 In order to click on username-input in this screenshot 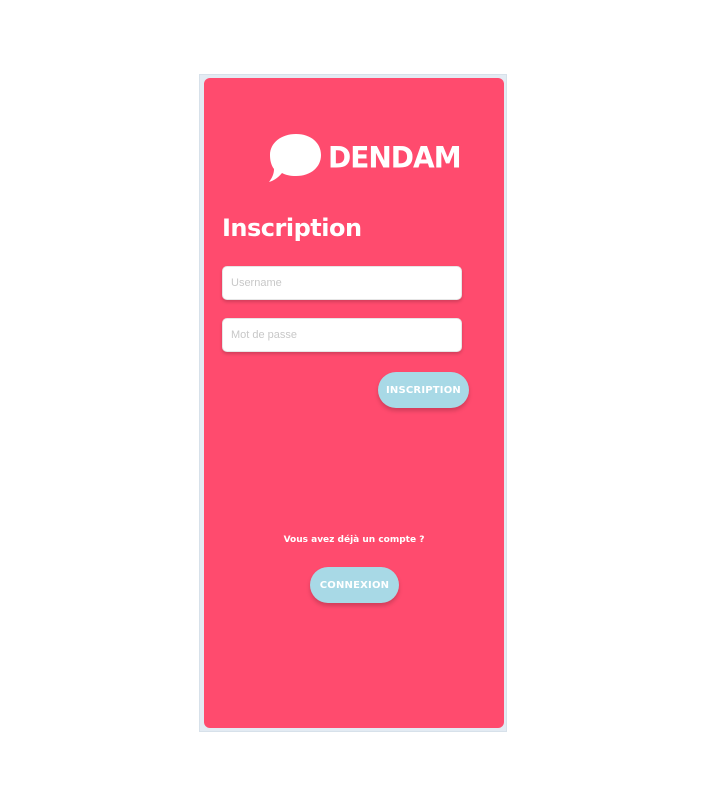, I will do `click(342, 283)`.